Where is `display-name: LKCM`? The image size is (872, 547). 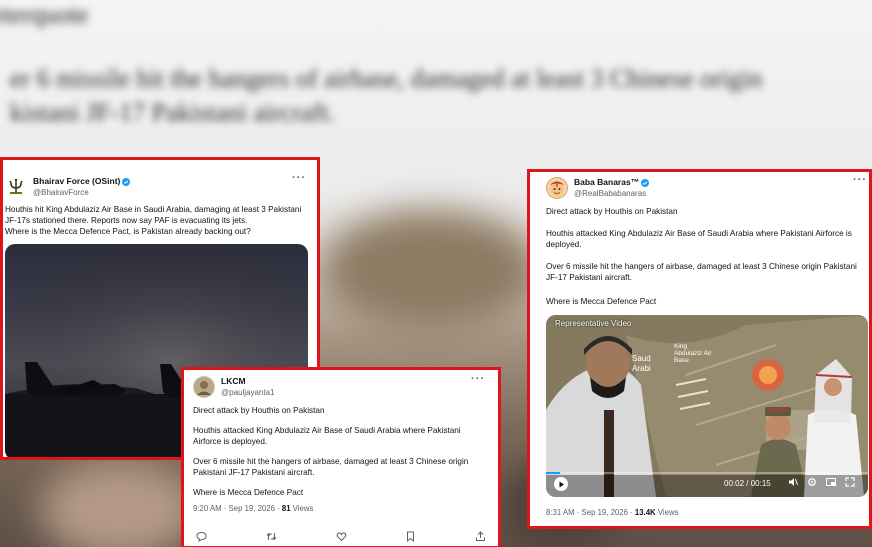
display-name: LKCM is located at coordinates (233, 381).